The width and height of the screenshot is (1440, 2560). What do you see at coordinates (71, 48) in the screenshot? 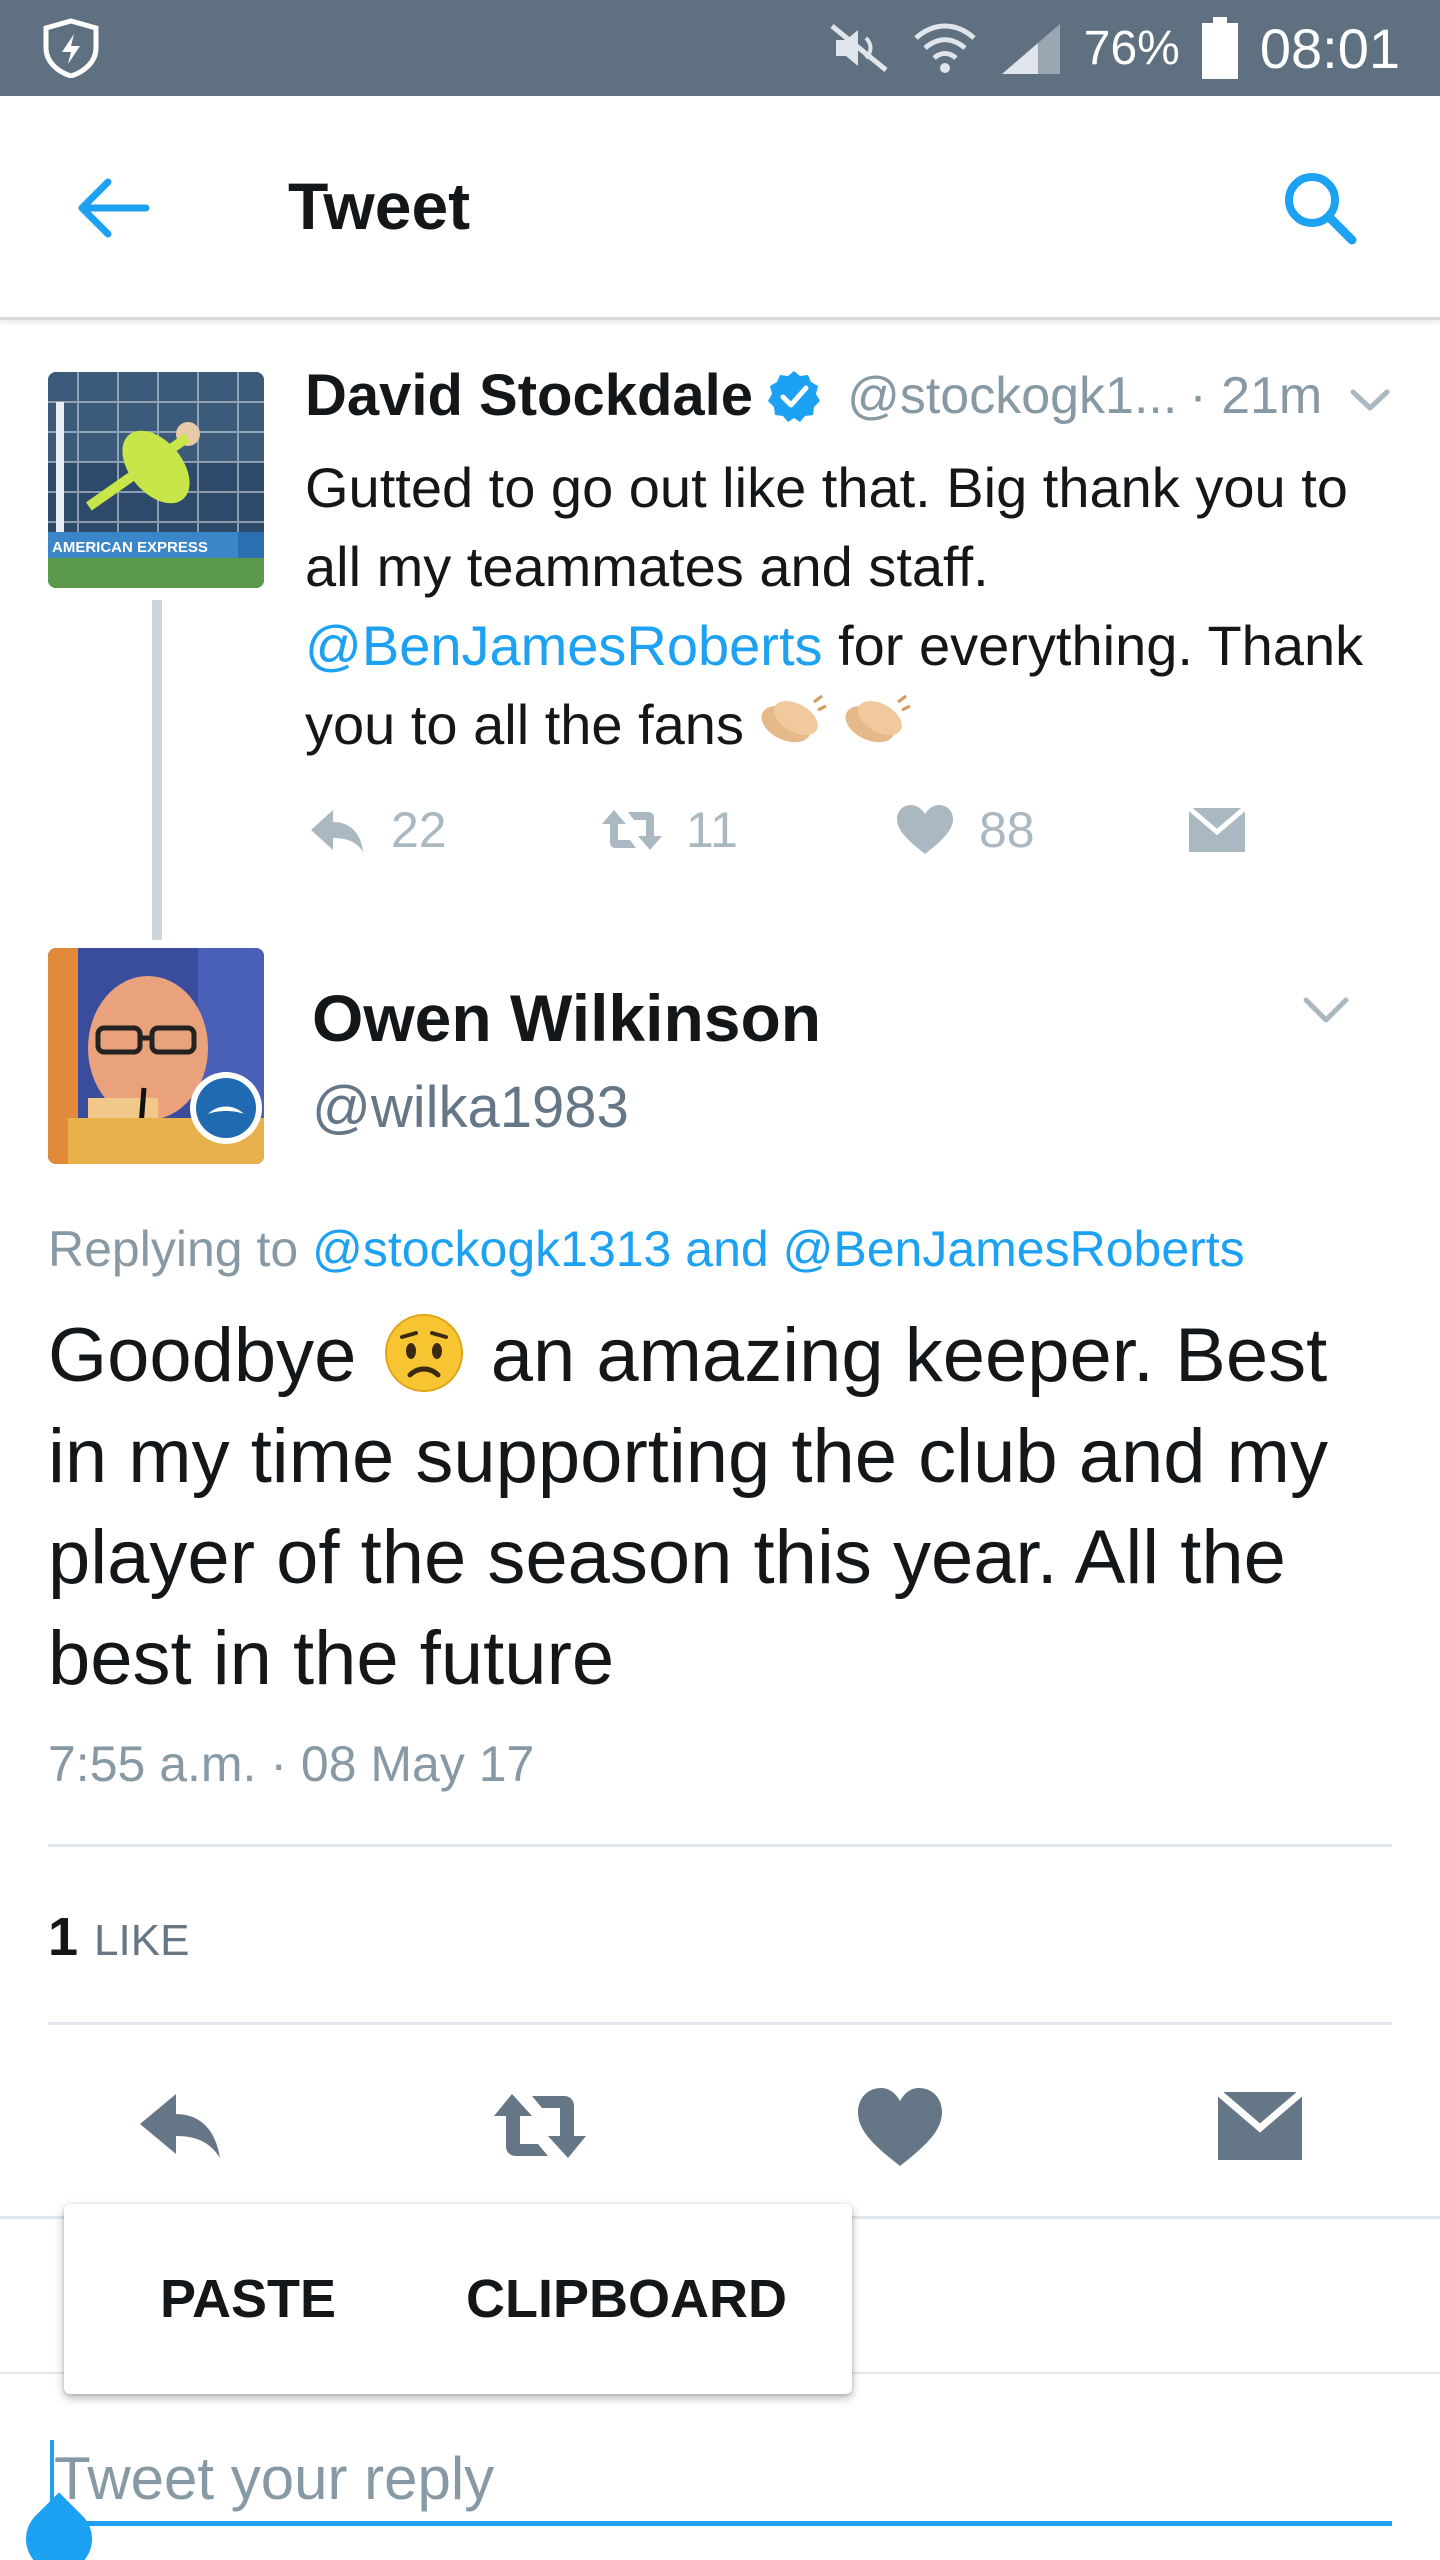
I see `shield-app-icon` at bounding box center [71, 48].